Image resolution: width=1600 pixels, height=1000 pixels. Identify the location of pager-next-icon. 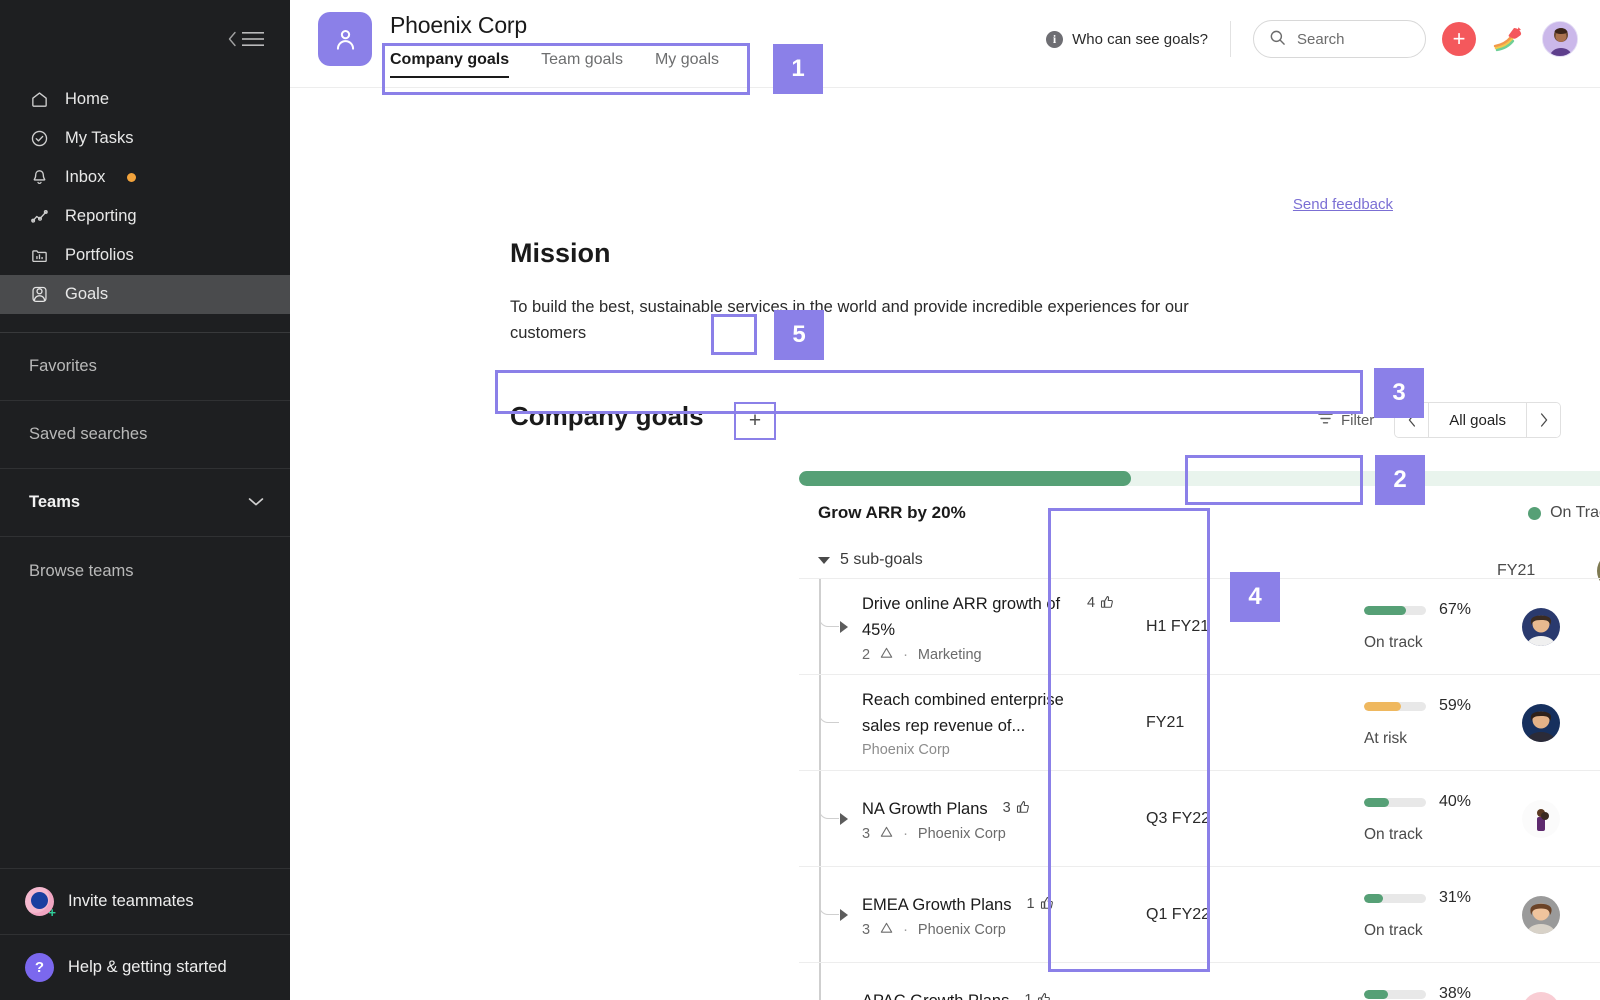
(1543, 420).